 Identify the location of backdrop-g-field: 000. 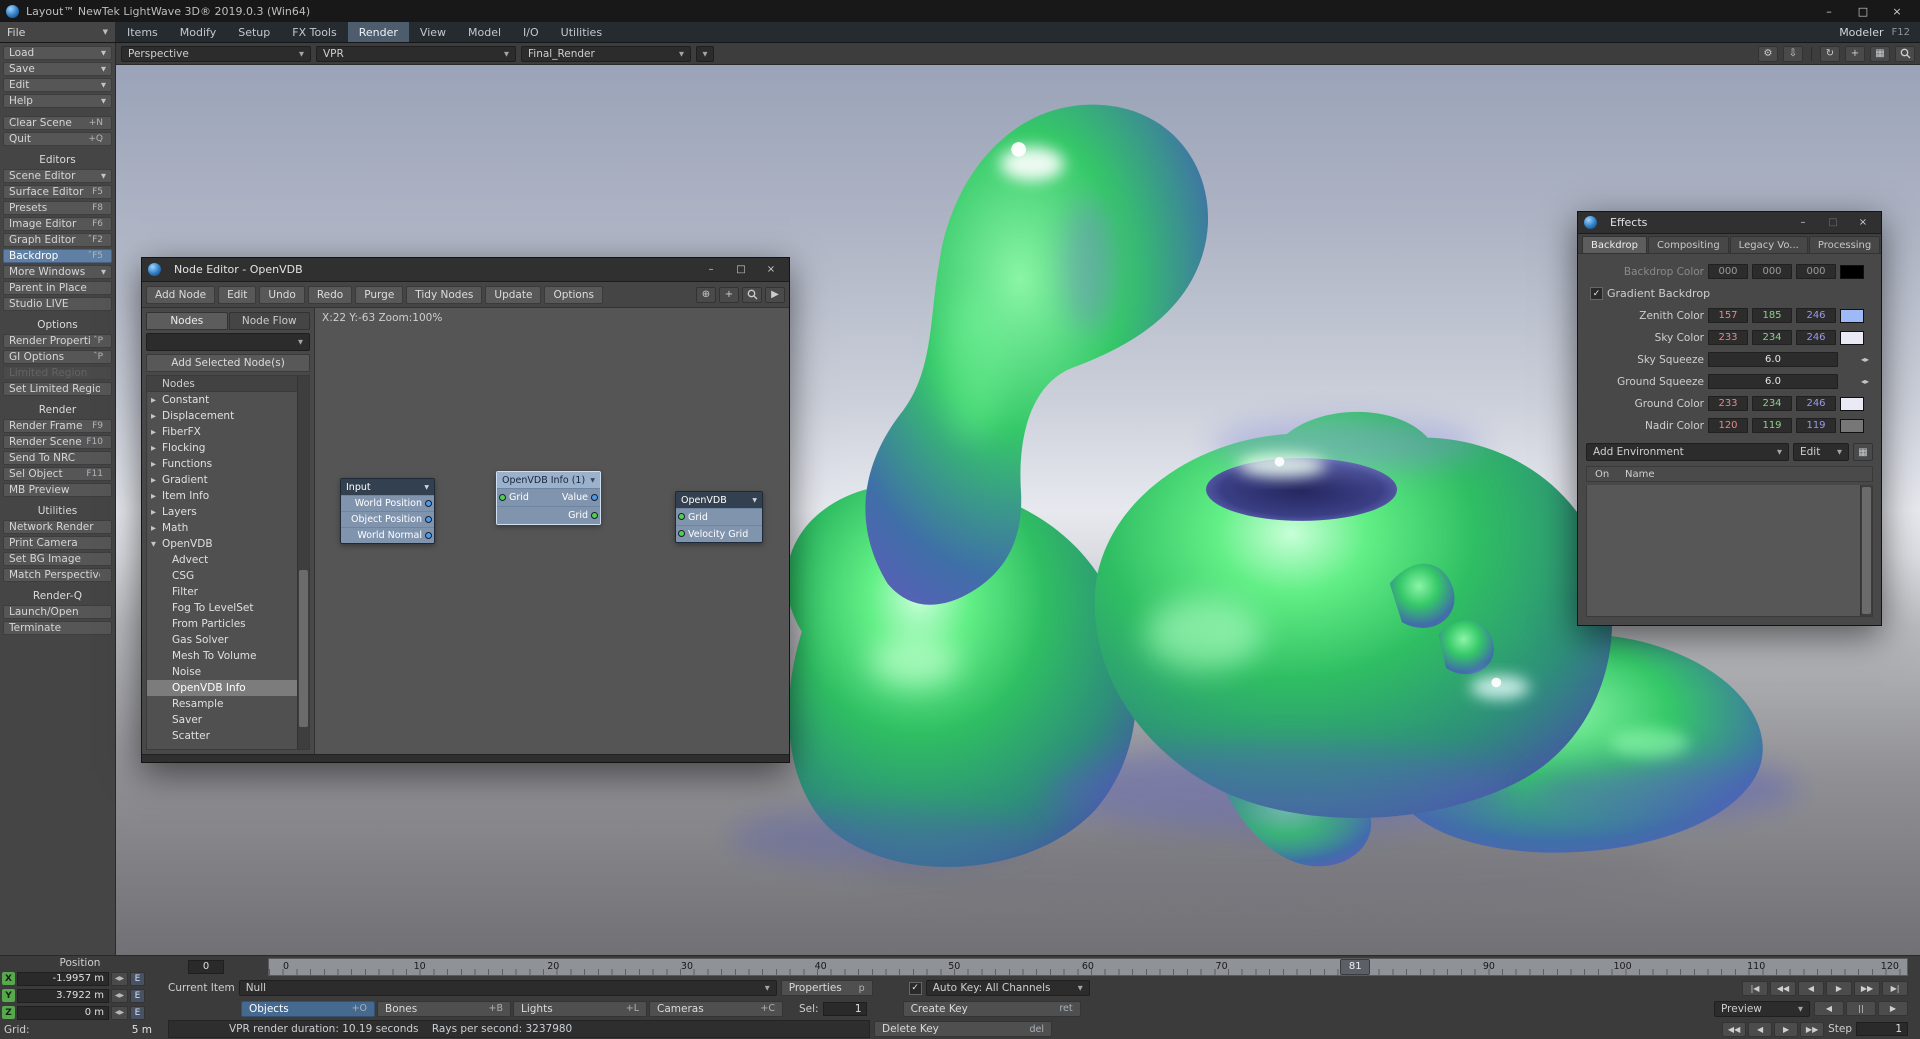
(1772, 271).